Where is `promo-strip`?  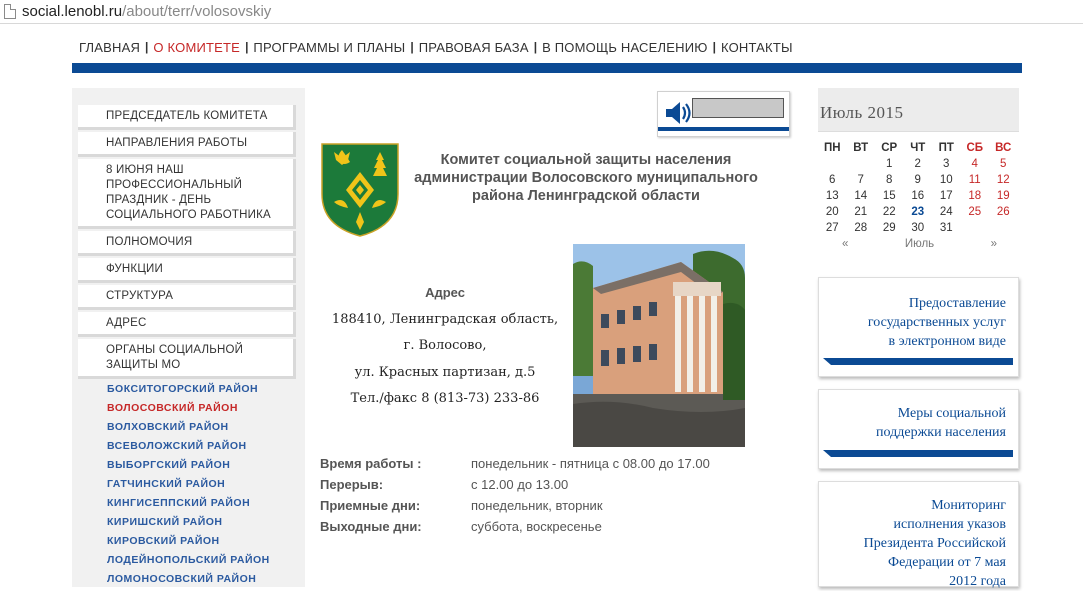 promo-strip is located at coordinates (918, 453).